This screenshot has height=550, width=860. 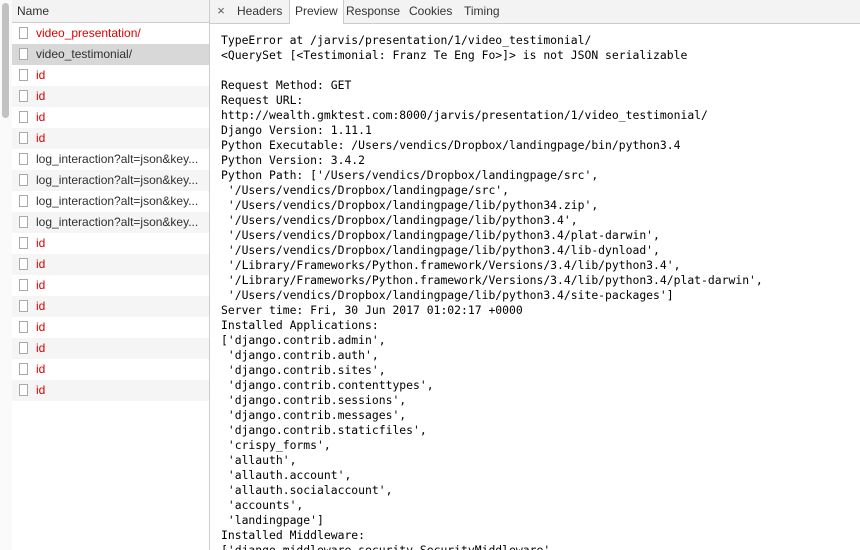 I want to click on preview-line: 'django.contrib.sites',, so click(x=303, y=370).